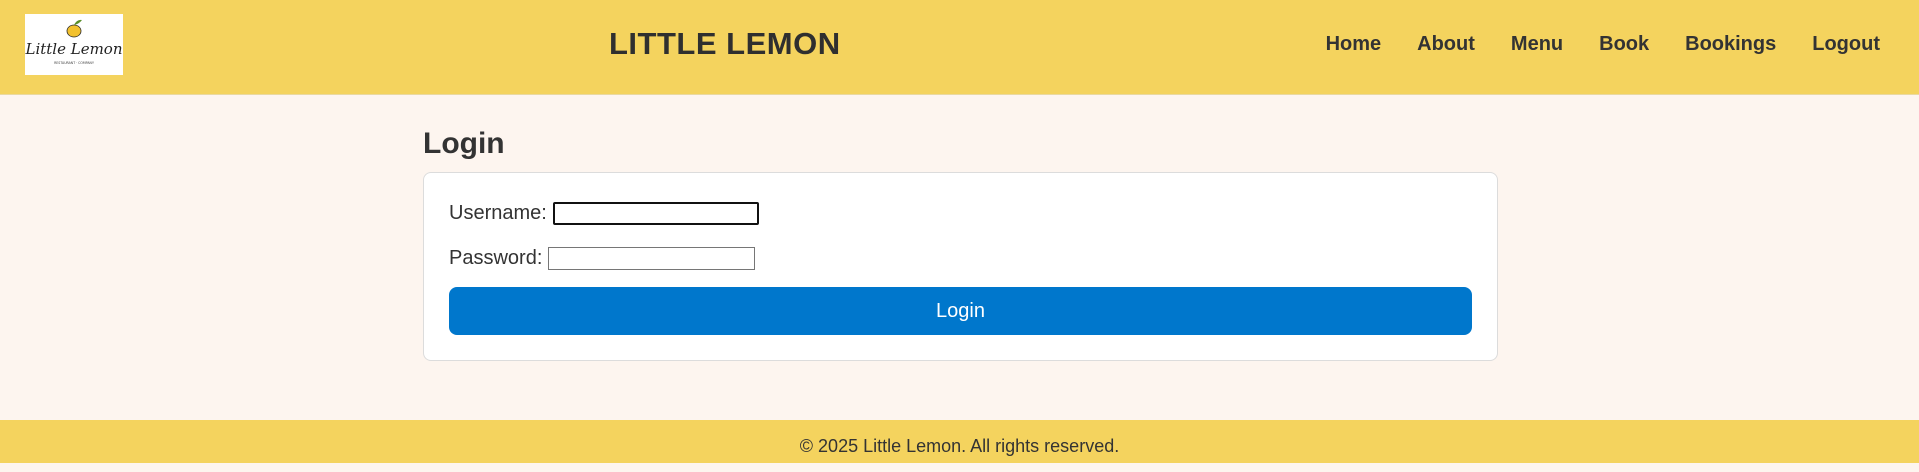 This screenshot has width=1919, height=472. What do you see at coordinates (655, 213) in the screenshot?
I see `username-input` at bounding box center [655, 213].